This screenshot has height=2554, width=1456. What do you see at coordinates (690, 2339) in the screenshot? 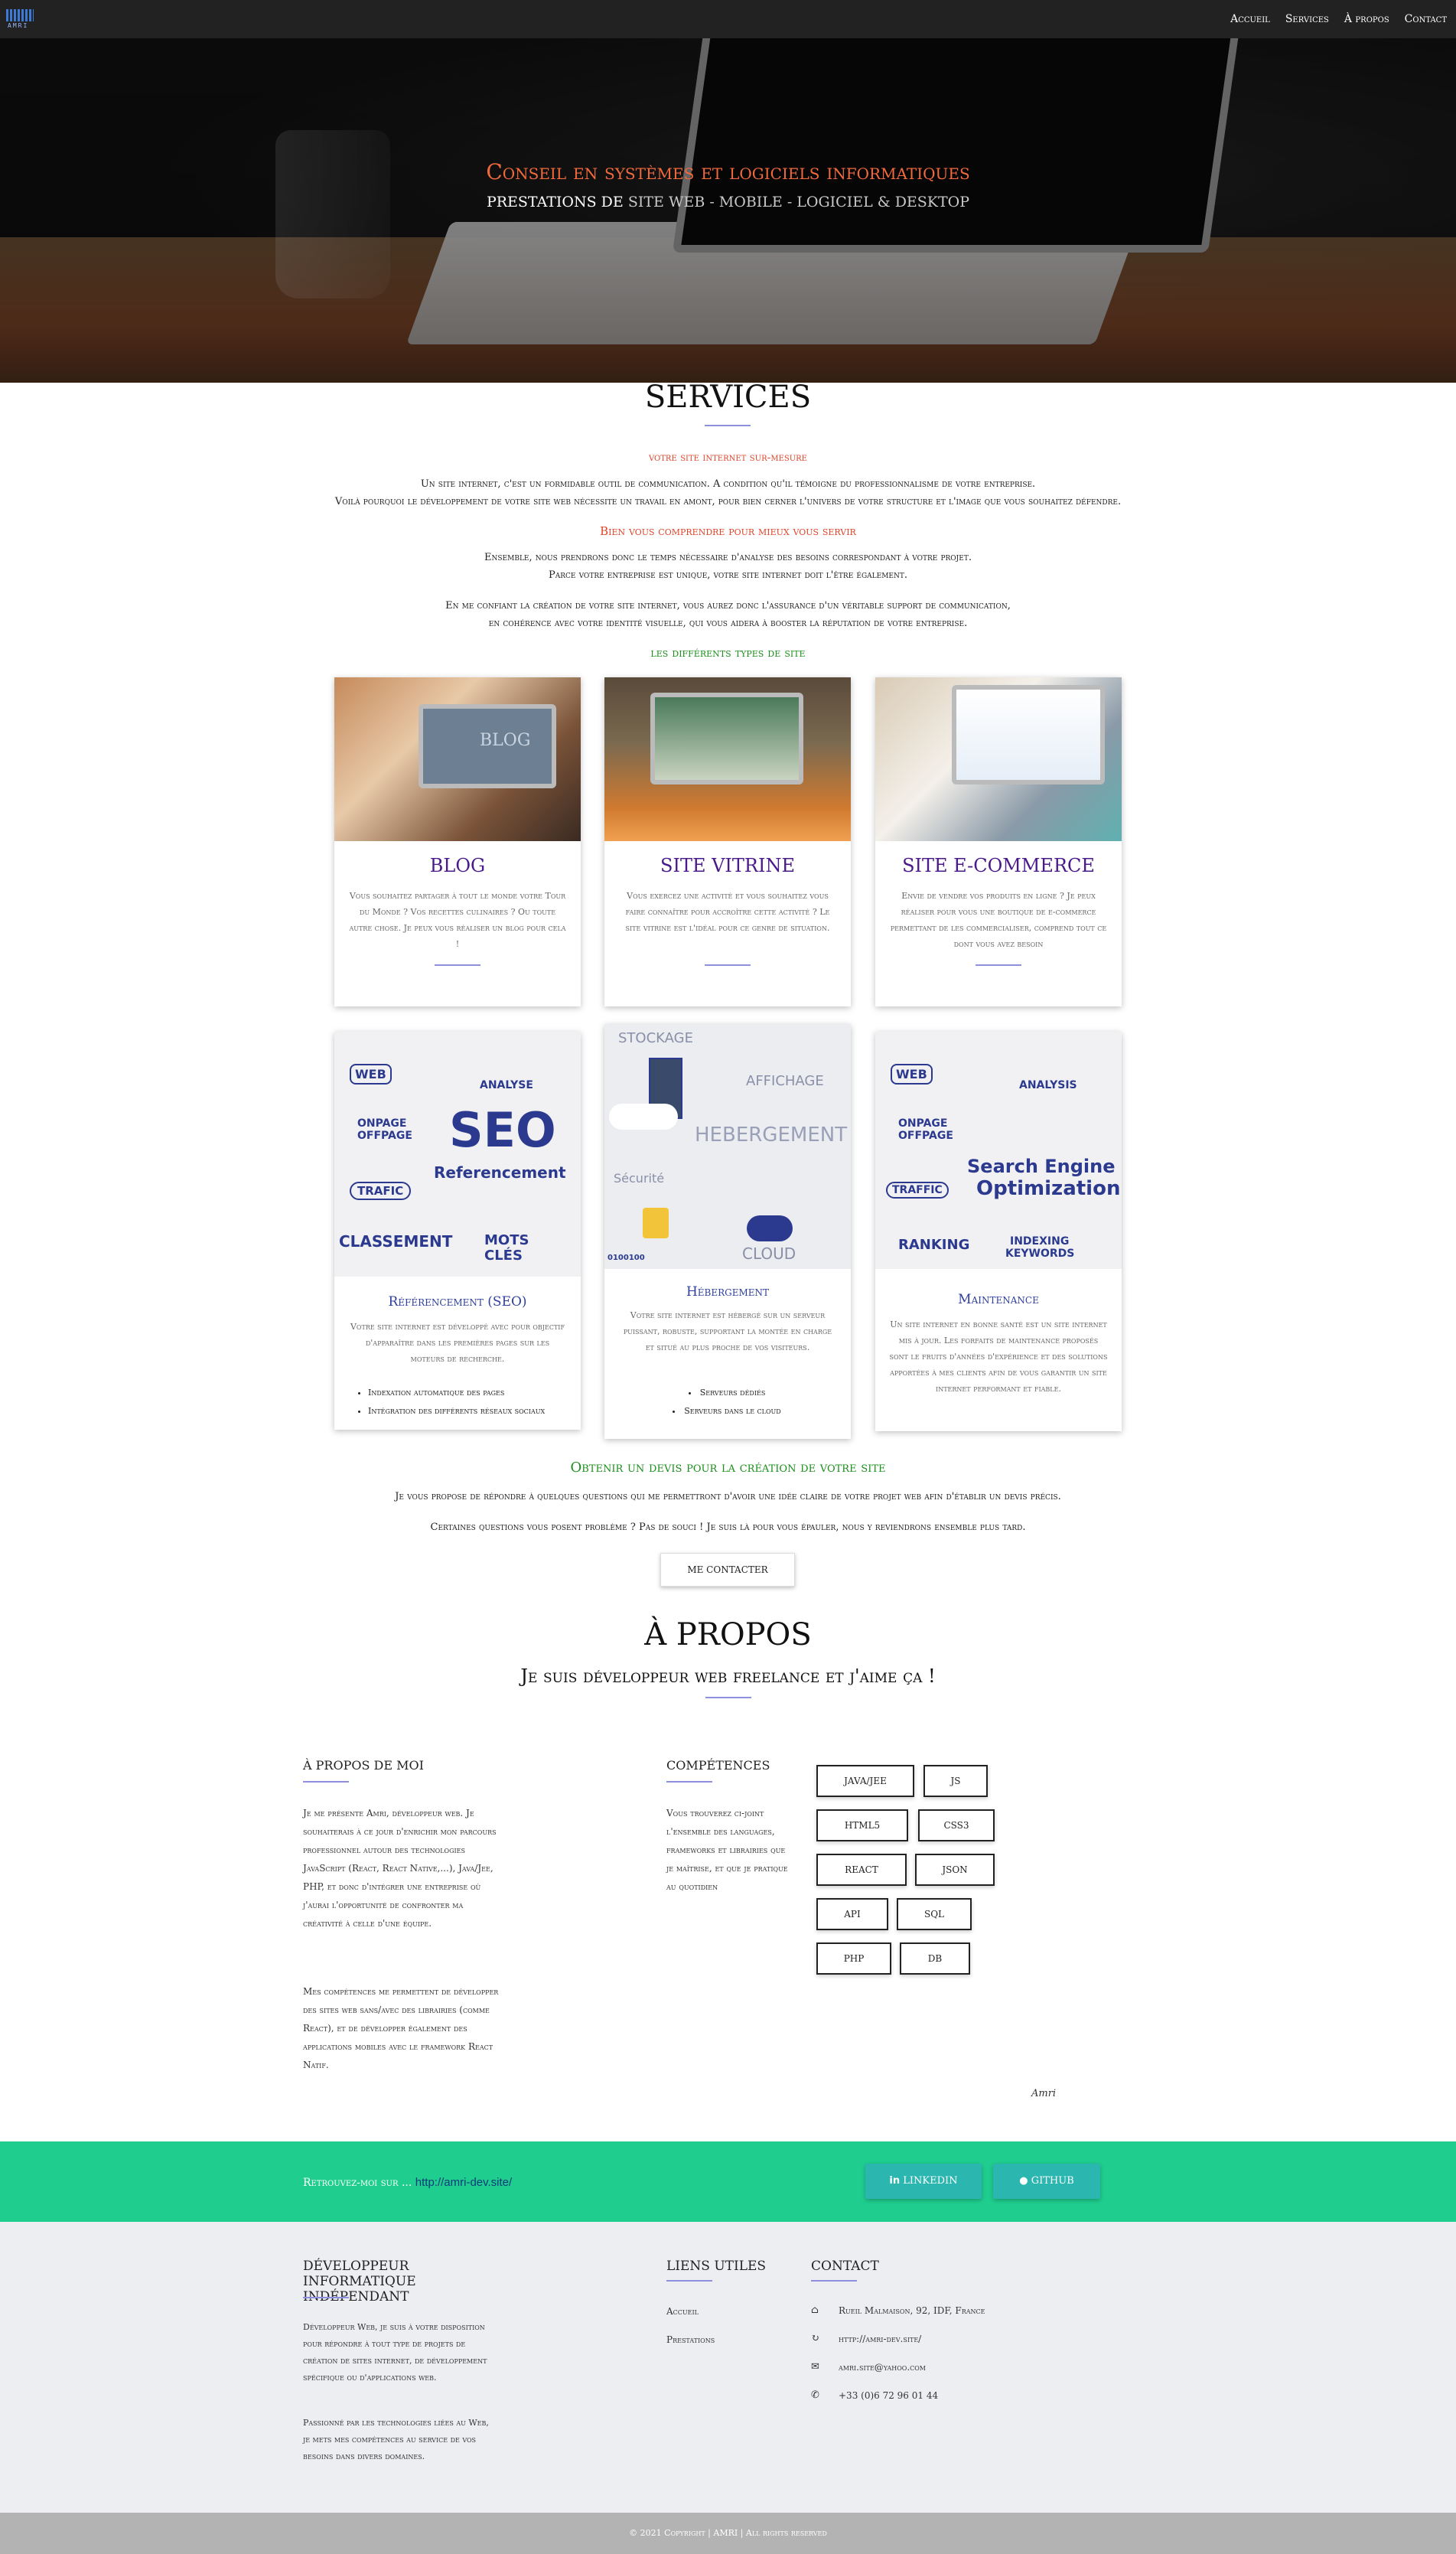
I see `footer-link-prestations: Prestations` at bounding box center [690, 2339].